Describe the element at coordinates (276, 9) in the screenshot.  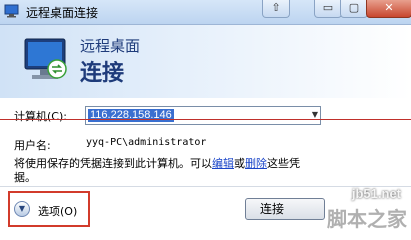
I see `up-button: ⇧` at that location.